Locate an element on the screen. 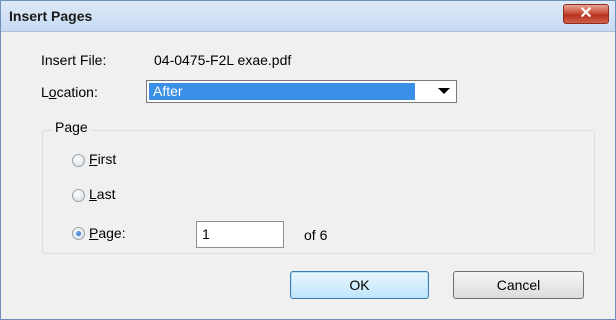 Image resolution: width=616 pixels, height=320 pixels. location-selected-value: After is located at coordinates (282, 91).